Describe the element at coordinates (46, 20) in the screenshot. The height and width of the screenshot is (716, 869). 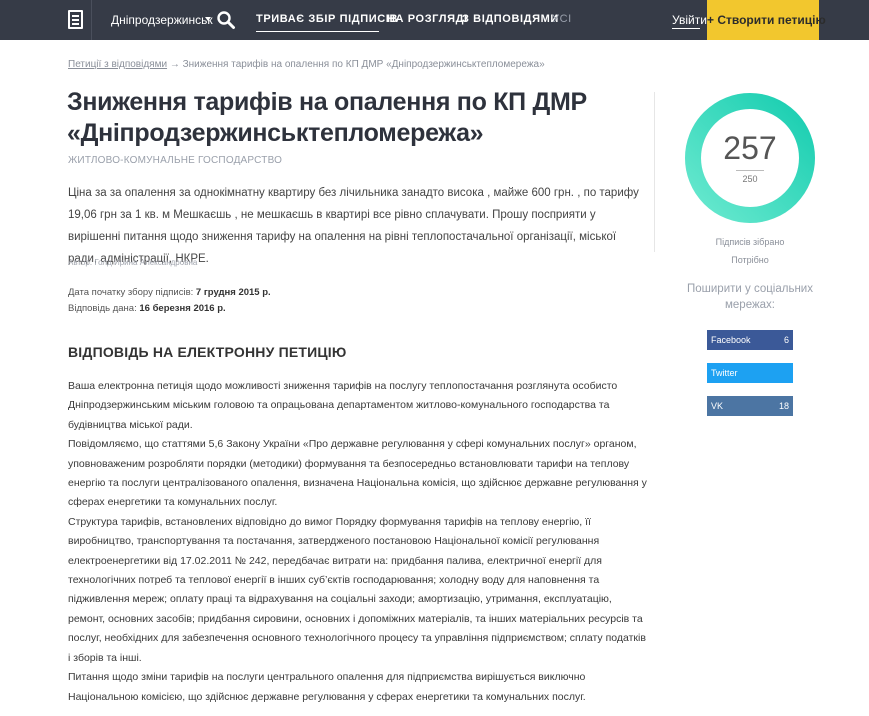
I see `logo` at that location.